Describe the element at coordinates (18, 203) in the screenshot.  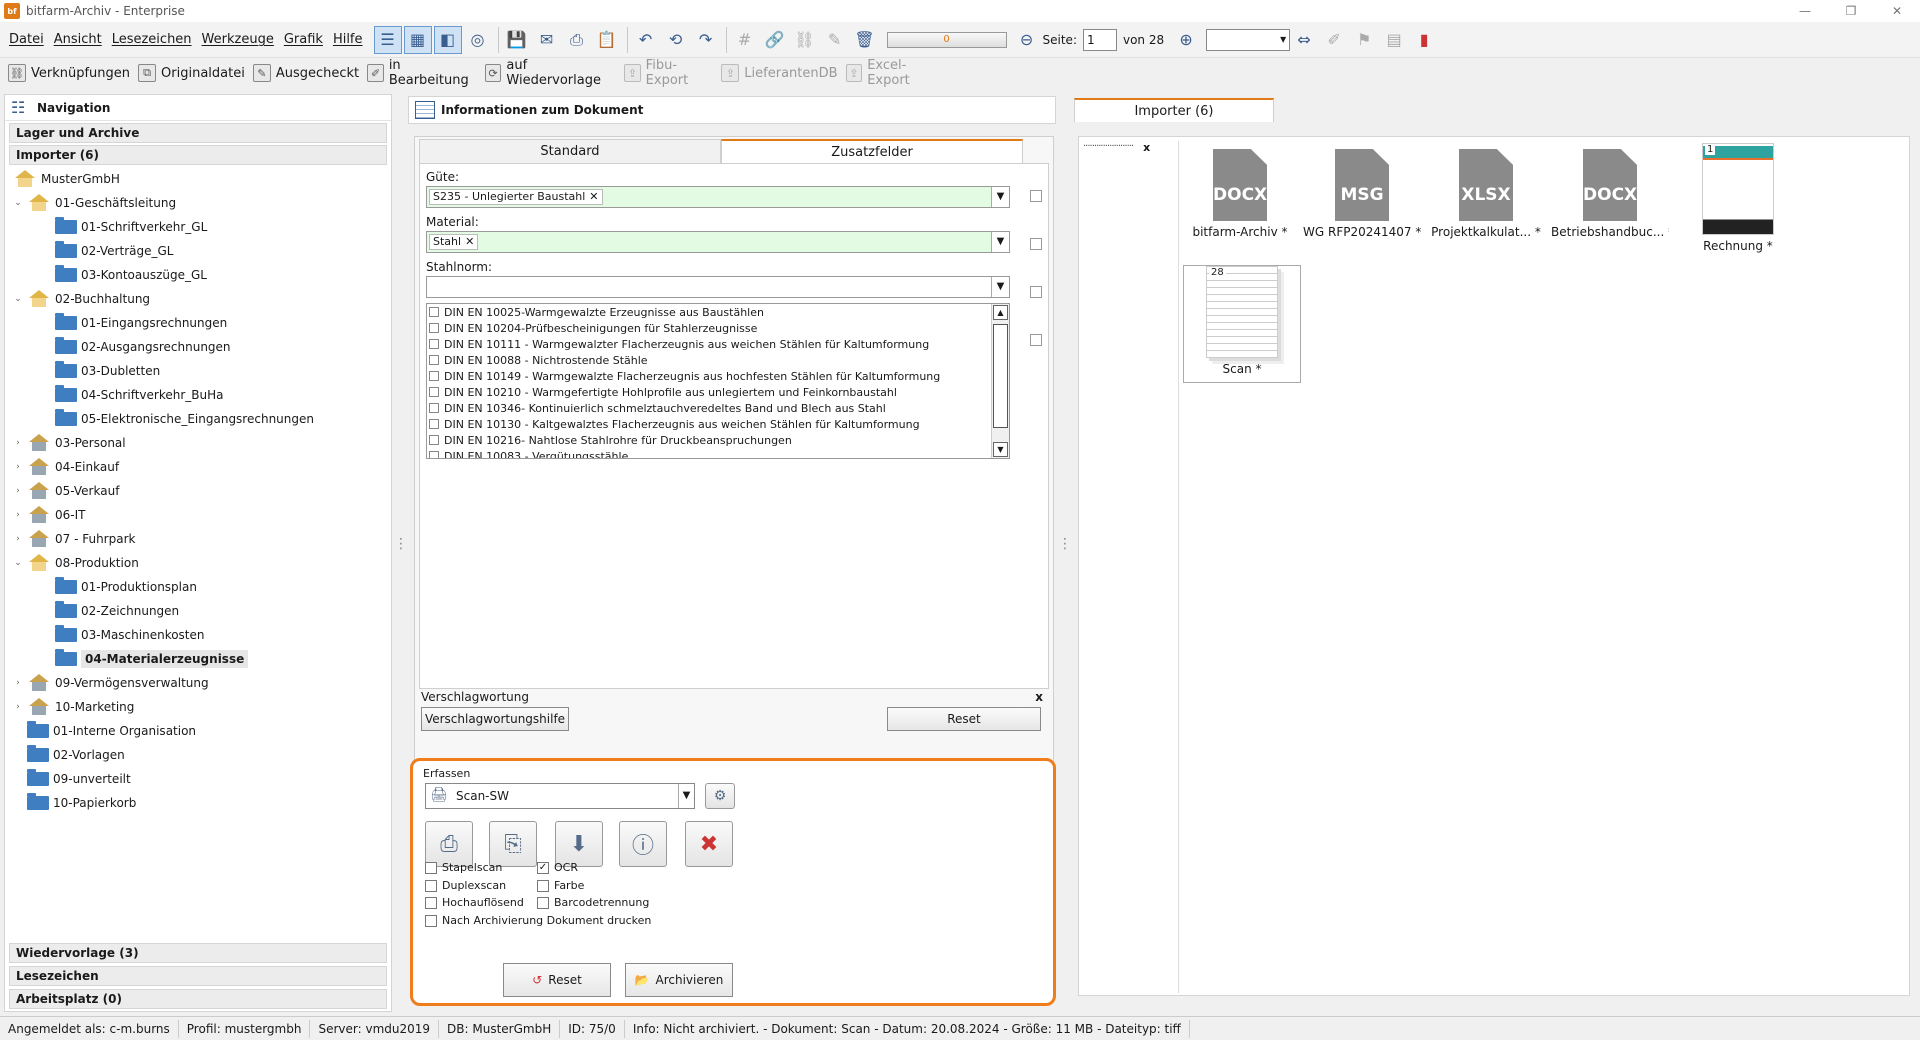
I see `chevron-down-icon: ⌄` at that location.